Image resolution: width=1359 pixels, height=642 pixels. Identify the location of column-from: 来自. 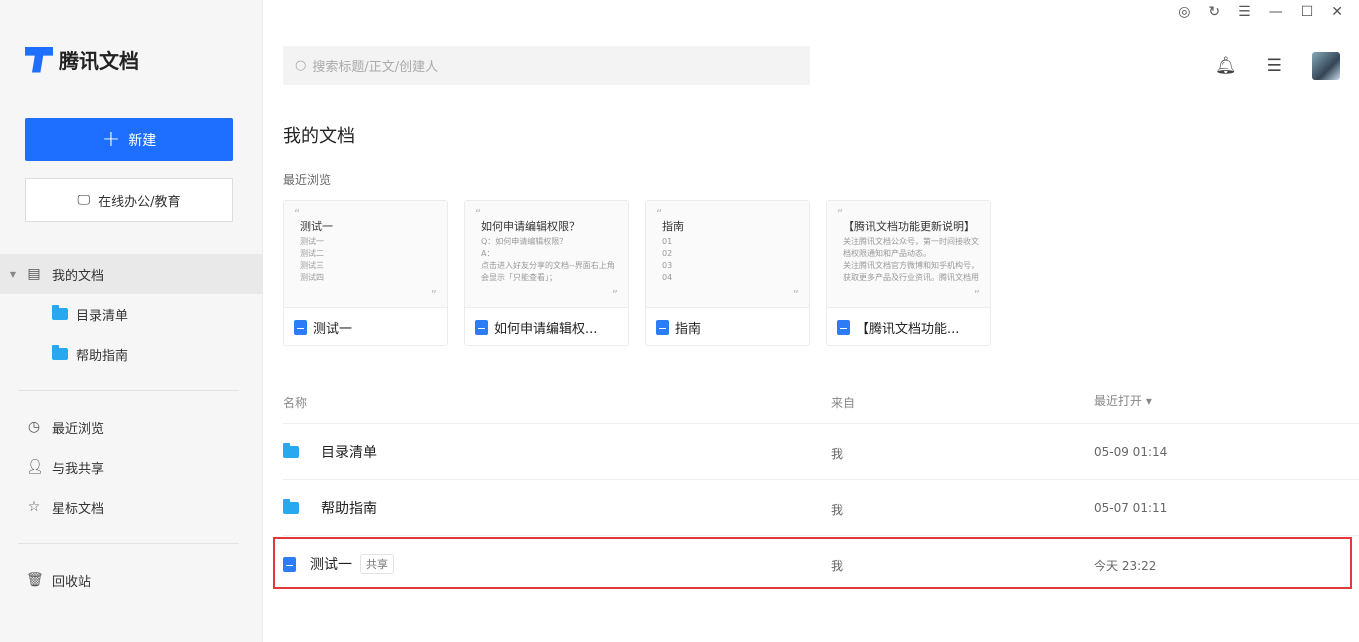
(843, 403).